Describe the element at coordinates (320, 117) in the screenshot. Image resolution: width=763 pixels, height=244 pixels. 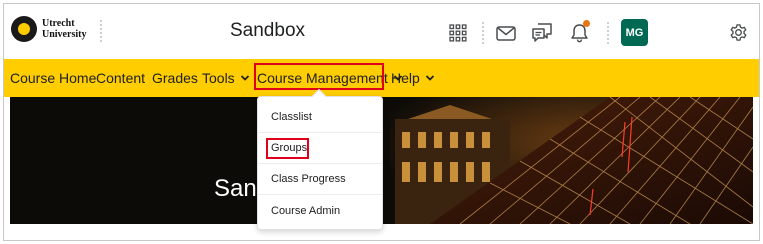
I see `menu-item-classlist: Classlist` at that location.